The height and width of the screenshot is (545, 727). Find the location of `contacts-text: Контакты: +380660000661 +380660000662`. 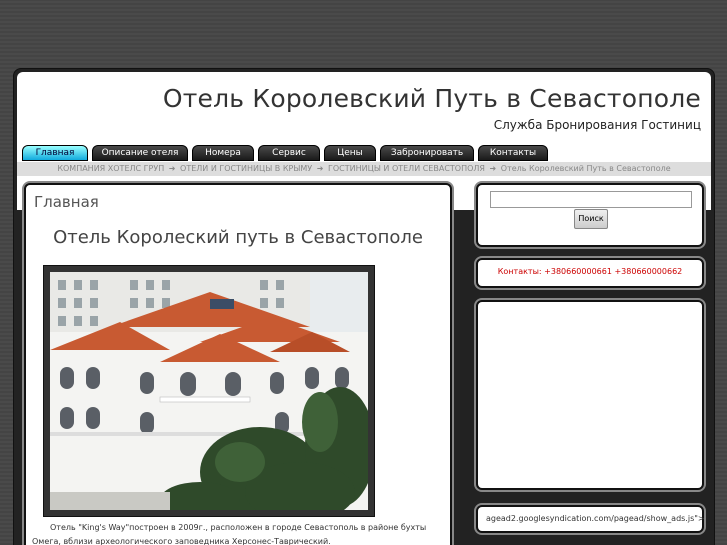

contacts-text: Контакты: +380660000661 +380660000662 is located at coordinates (590, 271).